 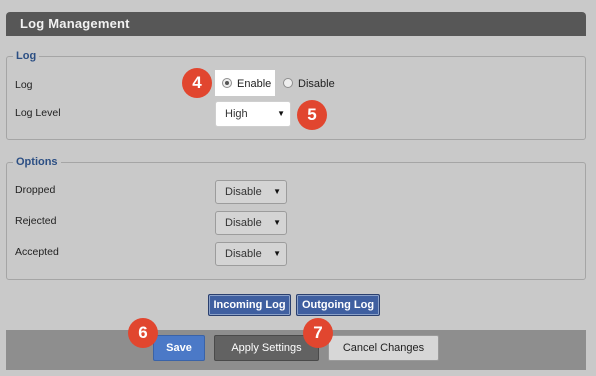 I want to click on rejected-label: Rejected, so click(x=36, y=221).